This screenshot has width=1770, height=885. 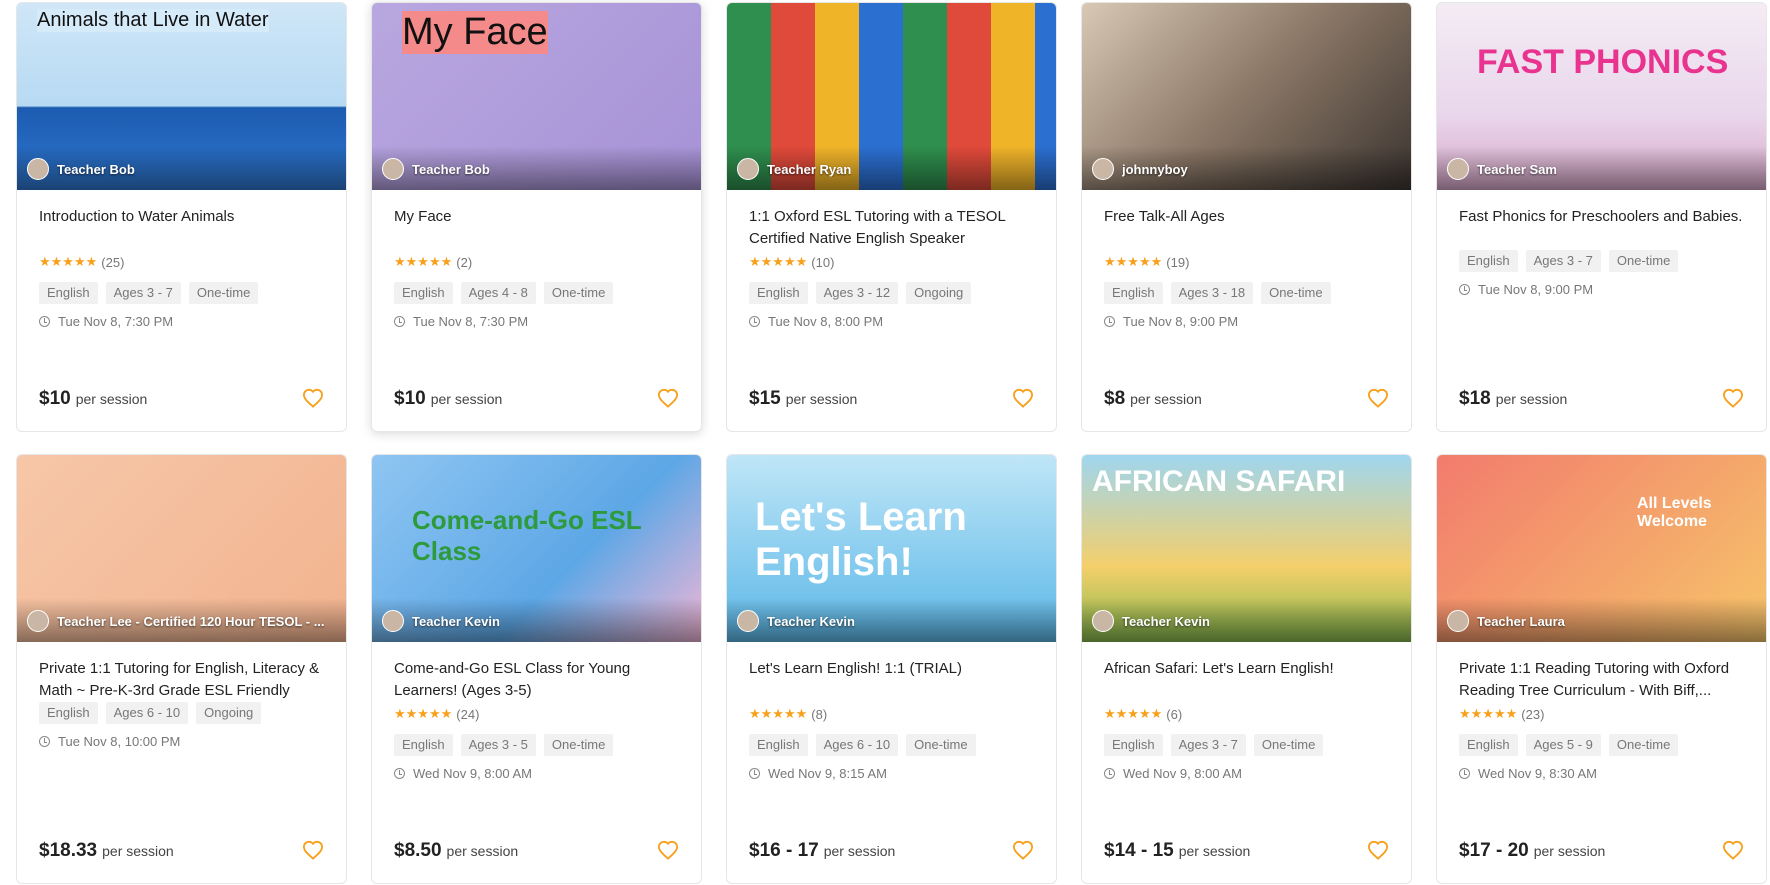 What do you see at coordinates (939, 293) in the screenshot?
I see `tag: Ongoing` at bounding box center [939, 293].